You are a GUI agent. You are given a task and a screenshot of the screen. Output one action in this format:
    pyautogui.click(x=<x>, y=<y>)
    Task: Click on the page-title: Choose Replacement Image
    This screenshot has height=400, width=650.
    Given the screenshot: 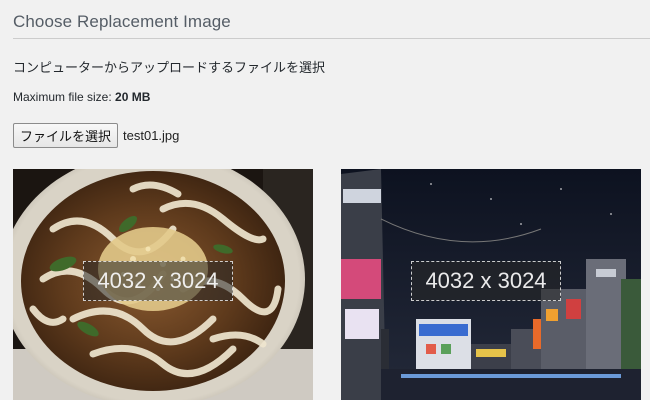 What is the action you would take?
    pyautogui.click(x=122, y=21)
    